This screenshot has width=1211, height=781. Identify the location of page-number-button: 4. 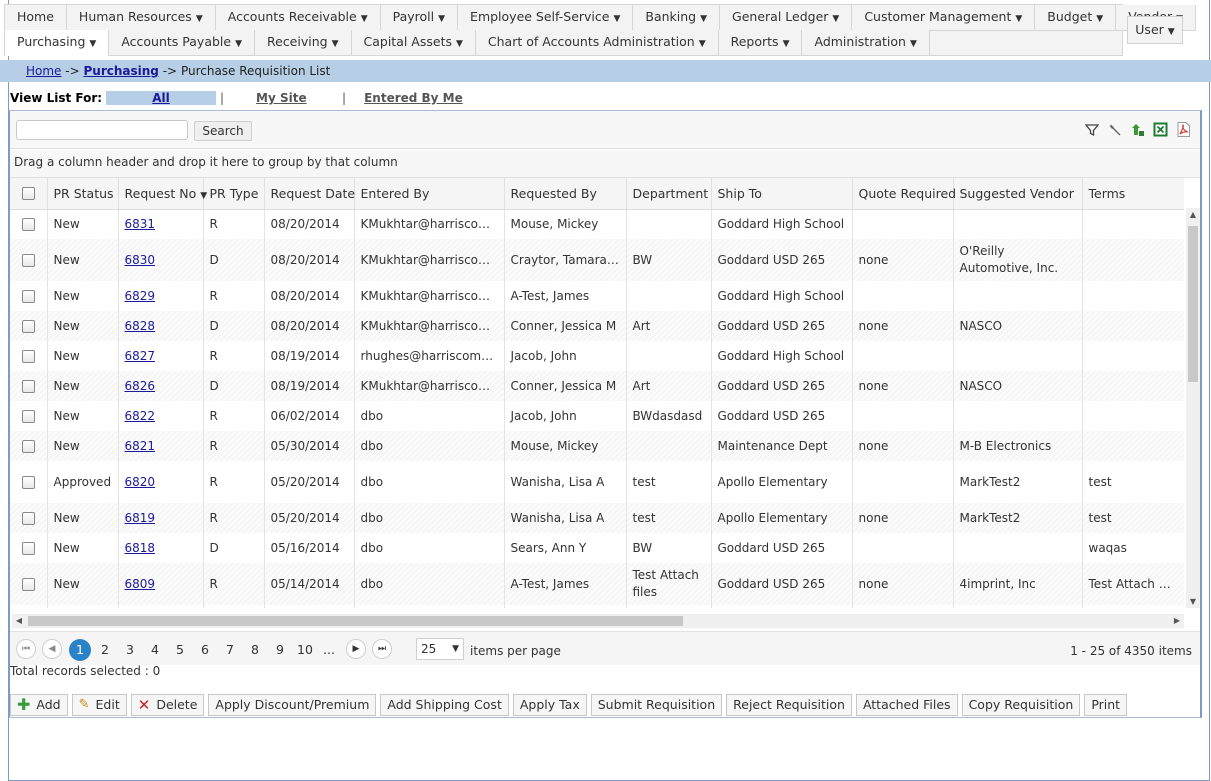
(155, 650).